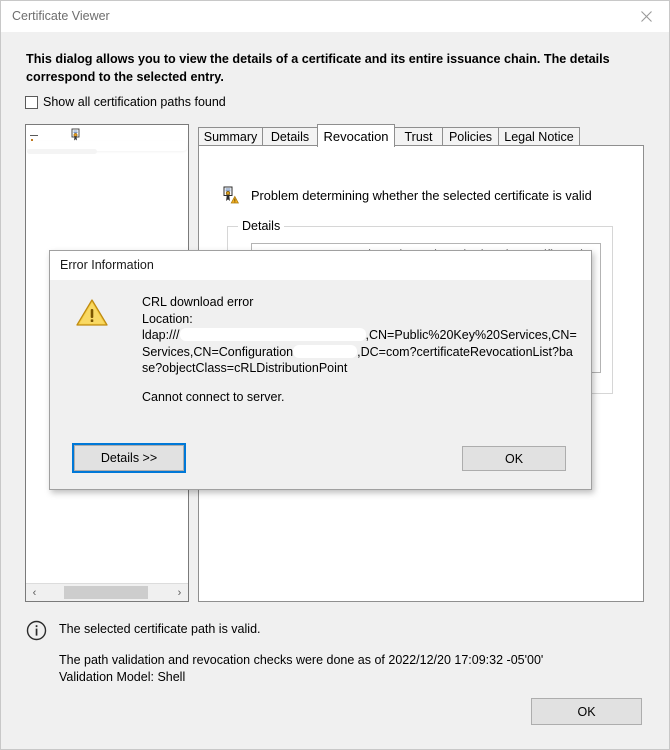 This screenshot has height=750, width=670. What do you see at coordinates (320, 265) in the screenshot?
I see `error-dialog-titlebar: Error Information` at bounding box center [320, 265].